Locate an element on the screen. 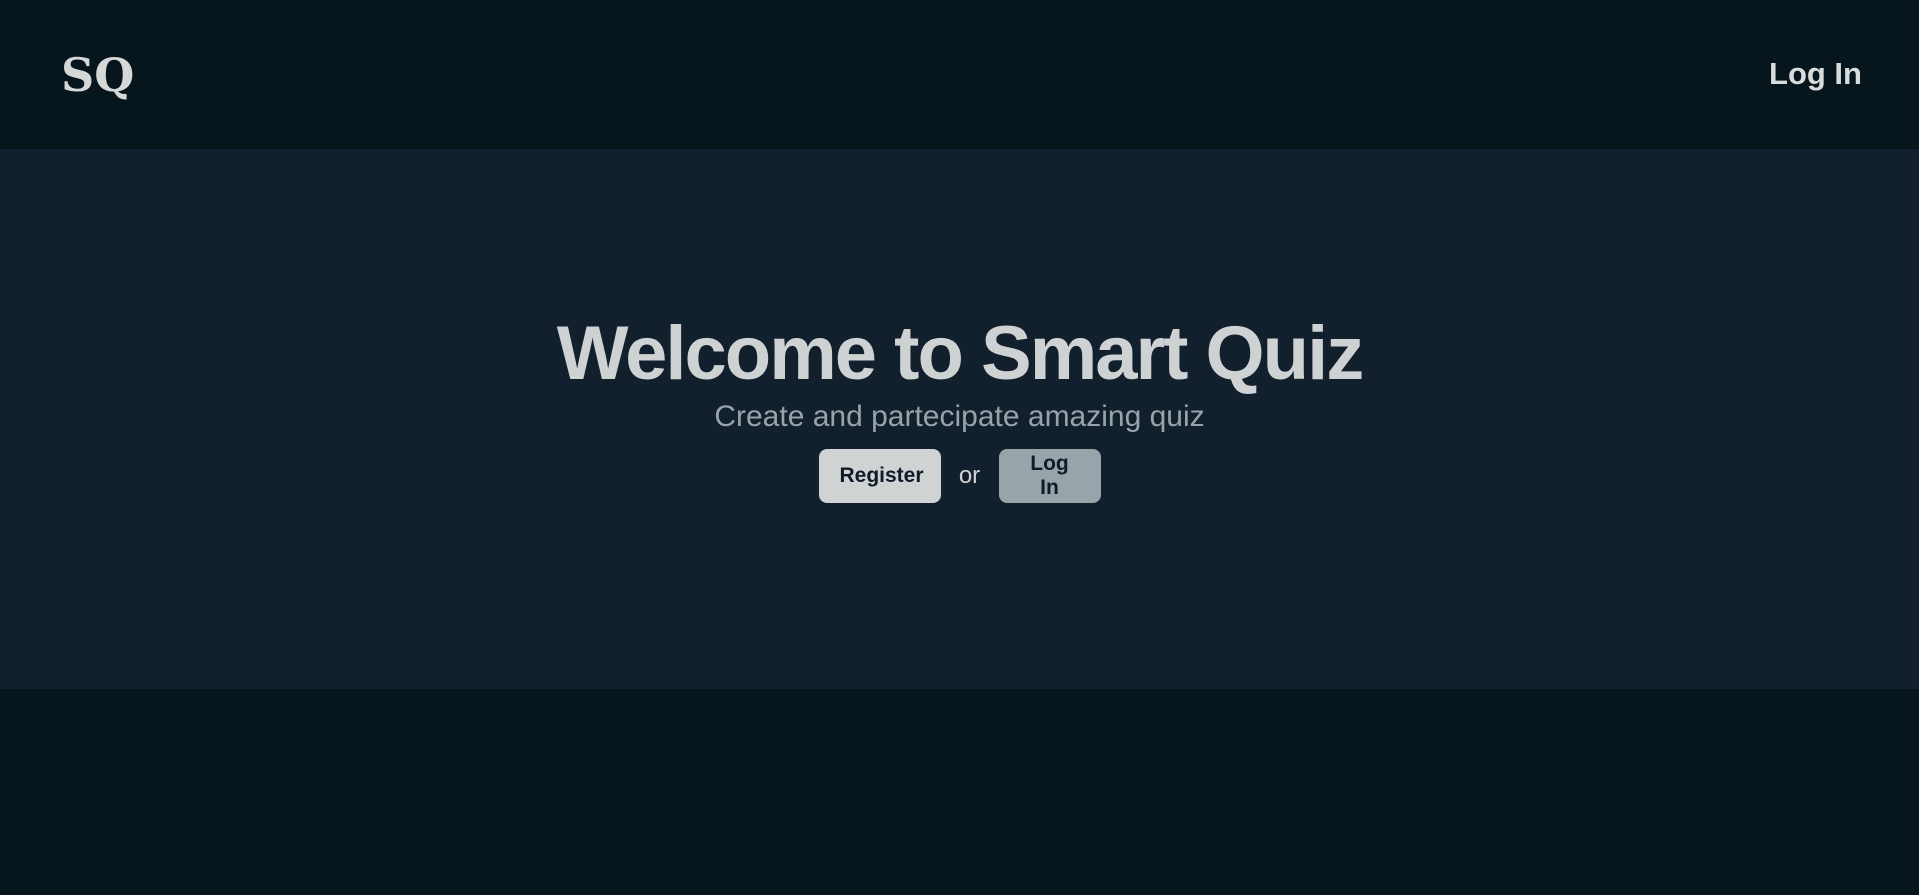  hero-title: Welcome to Smart Quiz is located at coordinates (960, 353).